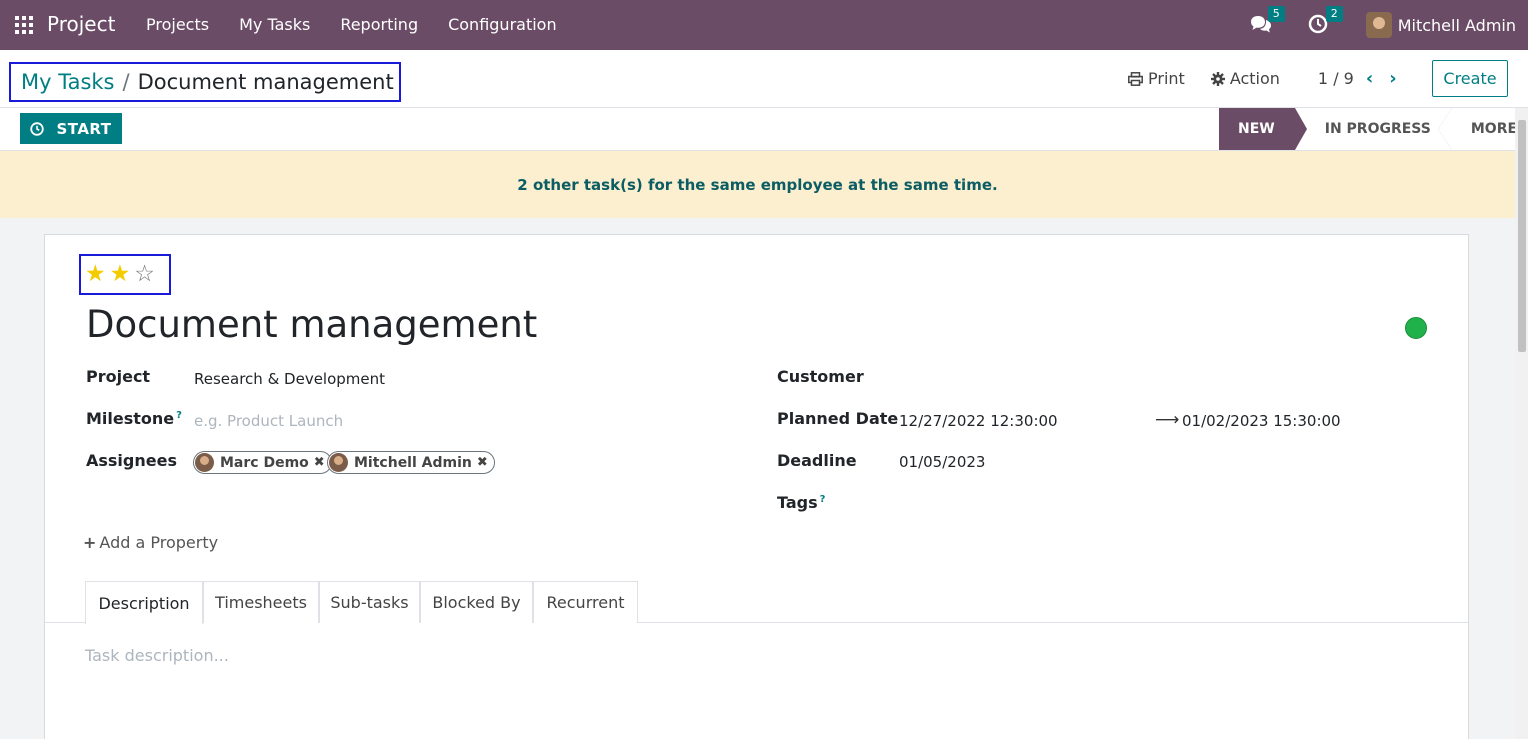 The height and width of the screenshot is (739, 1528). I want to click on milestone-label: Milestone, so click(130, 418).